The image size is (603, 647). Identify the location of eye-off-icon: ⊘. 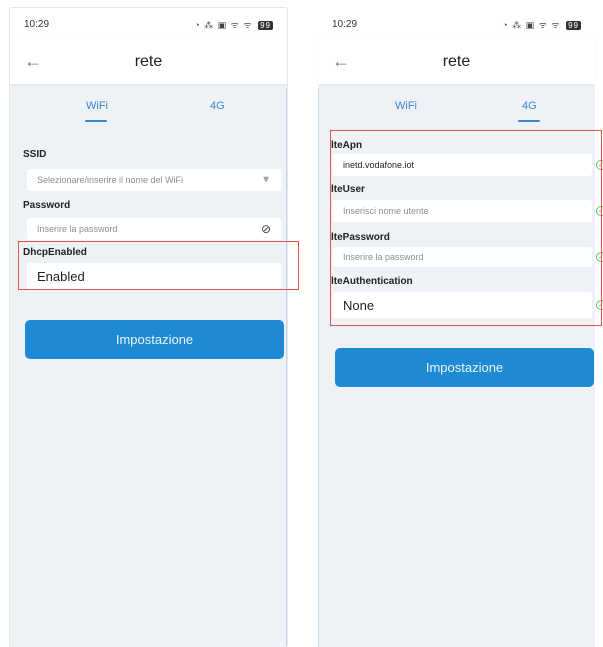
(266, 229).